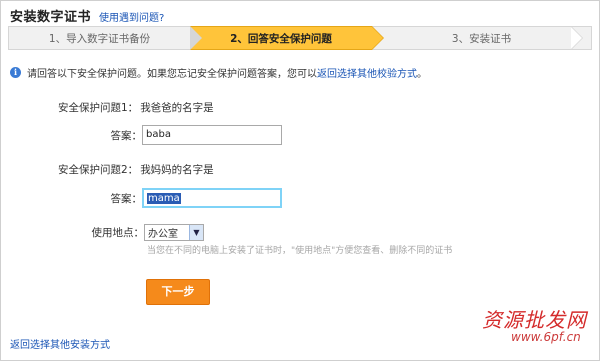  What do you see at coordinates (177, 108) in the screenshot?
I see `question-1-text: 我爸爸的名字是` at bounding box center [177, 108].